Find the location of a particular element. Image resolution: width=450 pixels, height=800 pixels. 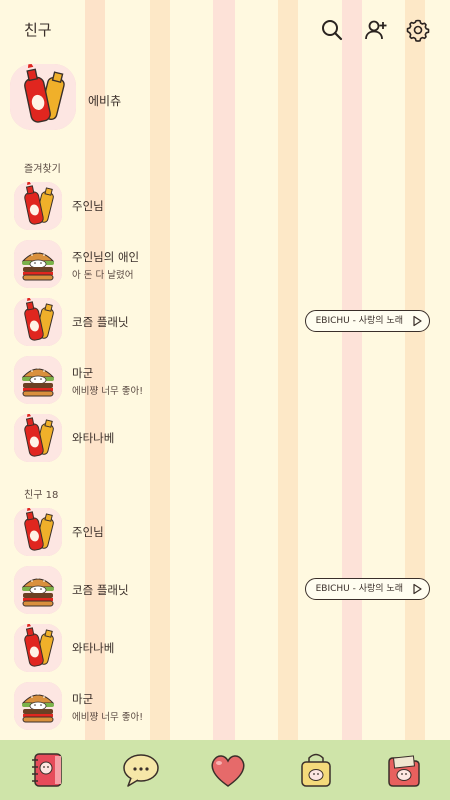

tab-shopping is located at coordinates (316, 770).